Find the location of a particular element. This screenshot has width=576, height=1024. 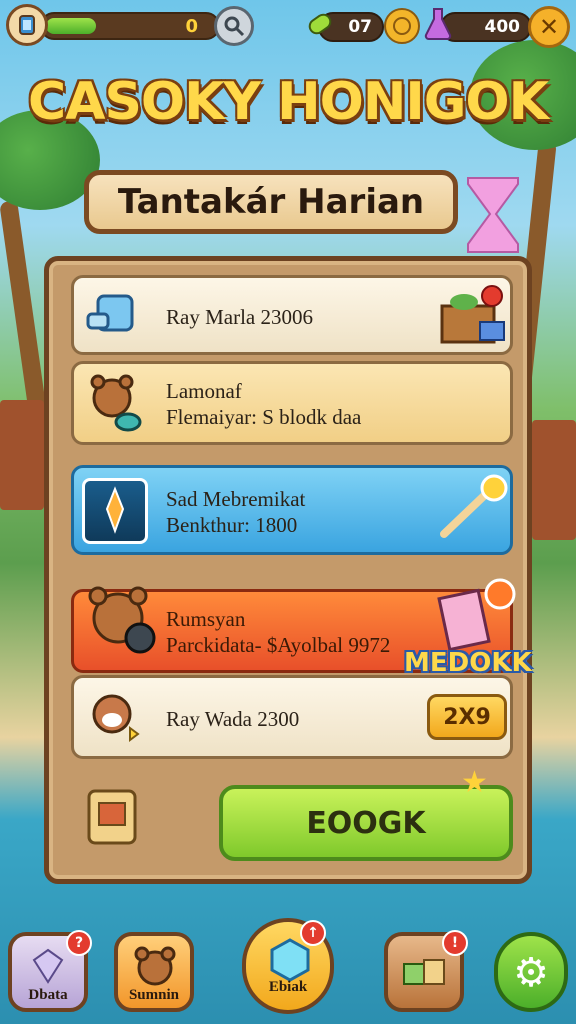

claim-label: EOOGK is located at coordinates (366, 823).